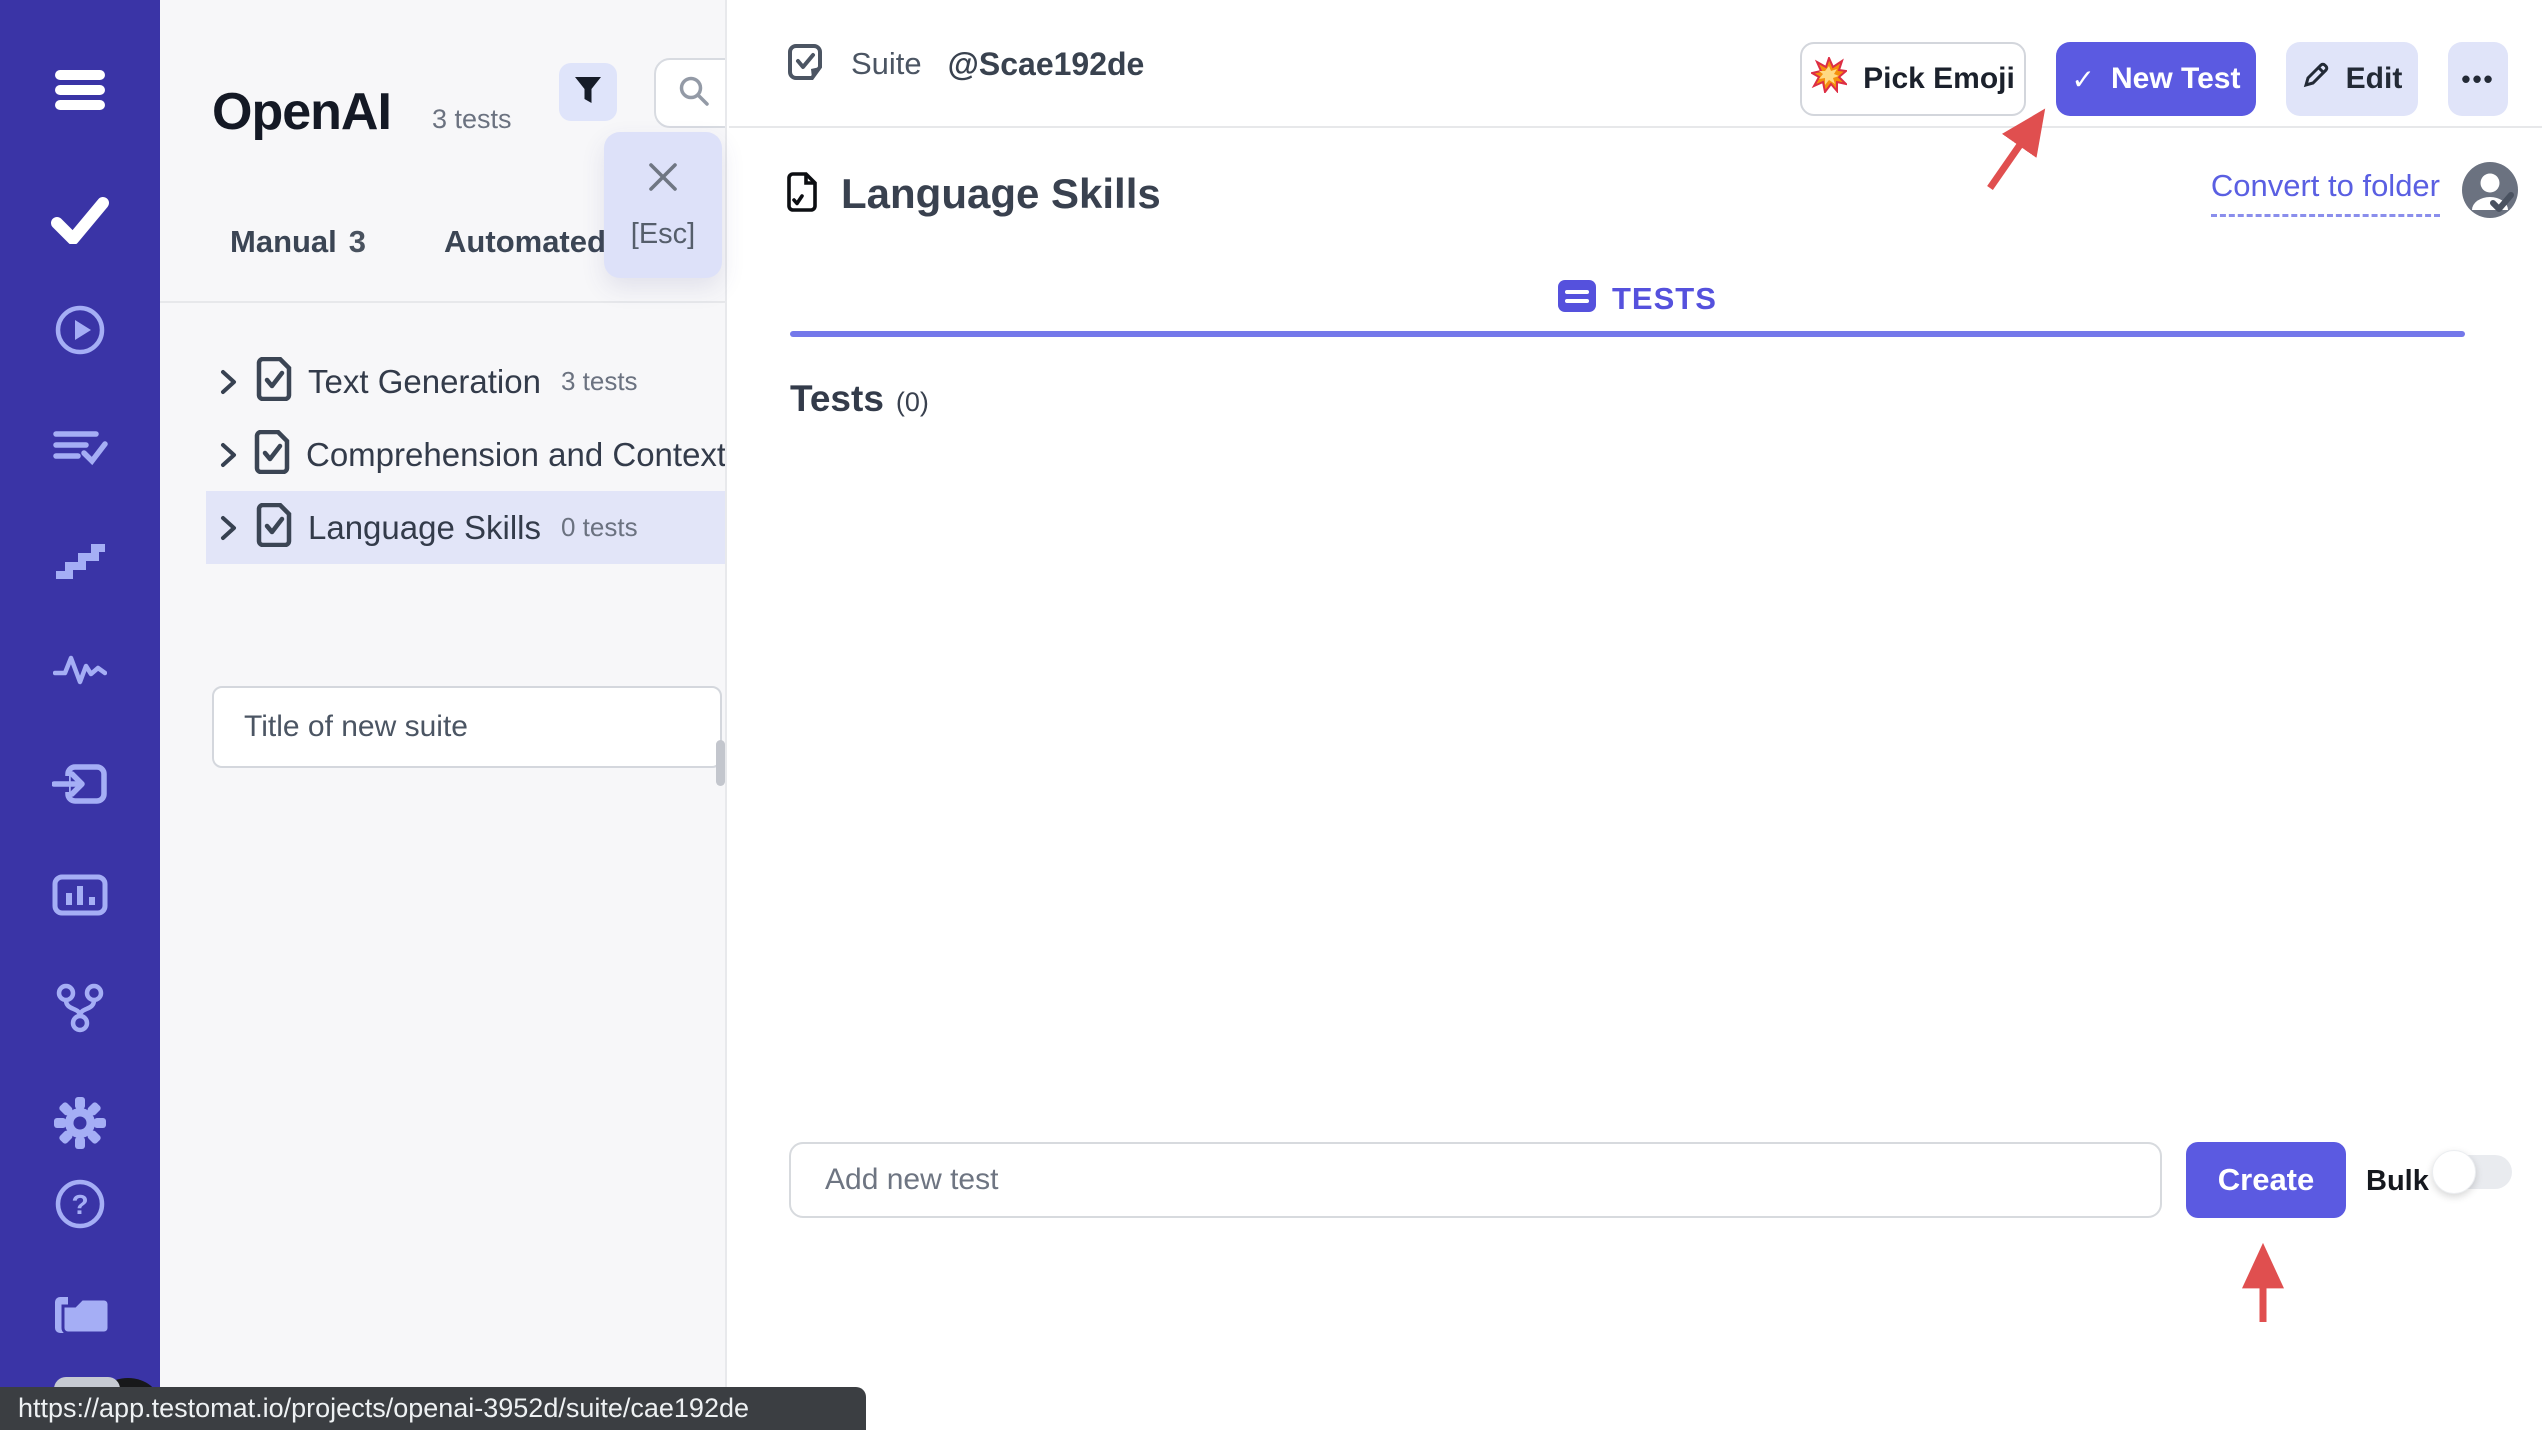 The height and width of the screenshot is (1430, 2542). Describe the element at coordinates (802, 194) in the screenshot. I see `document-check-icon` at that location.